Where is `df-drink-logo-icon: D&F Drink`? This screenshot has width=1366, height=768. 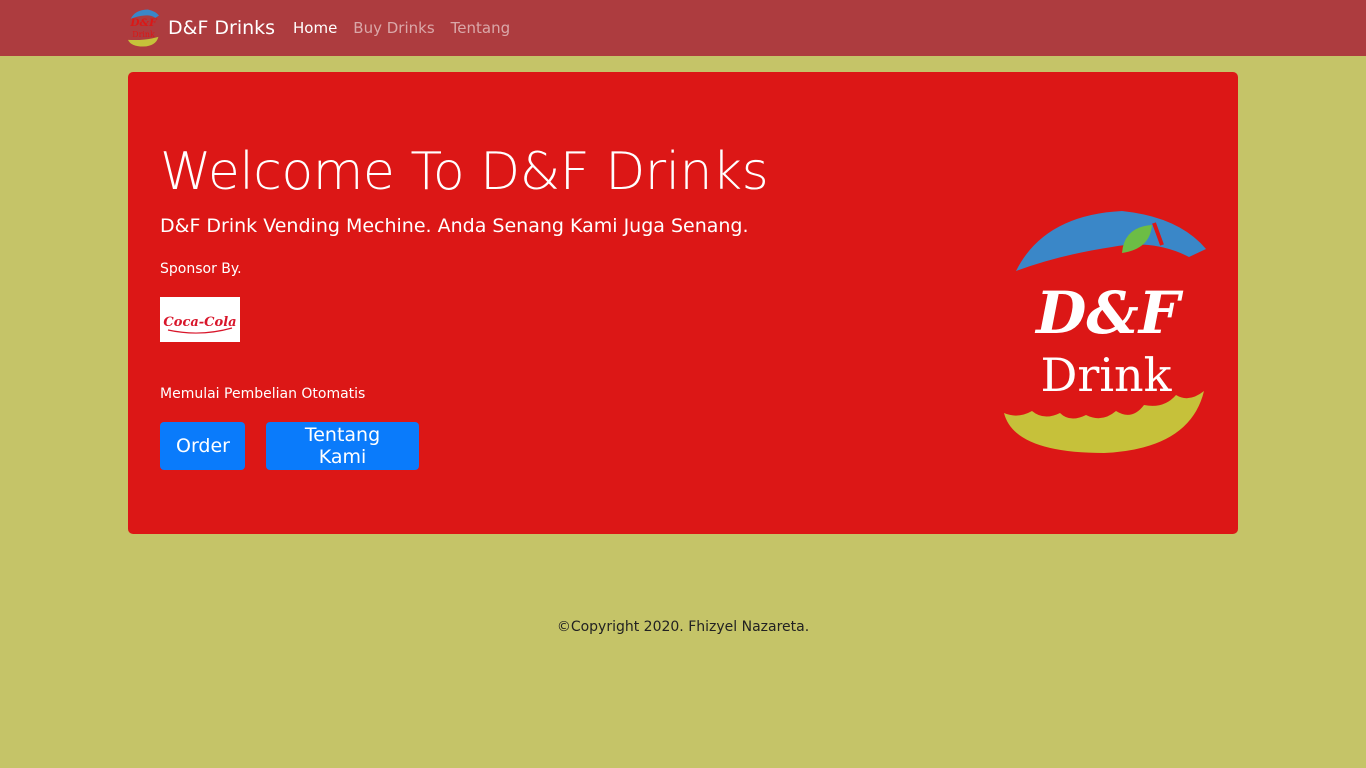 df-drink-logo-icon: D&F Drink is located at coordinates (1105, 332).